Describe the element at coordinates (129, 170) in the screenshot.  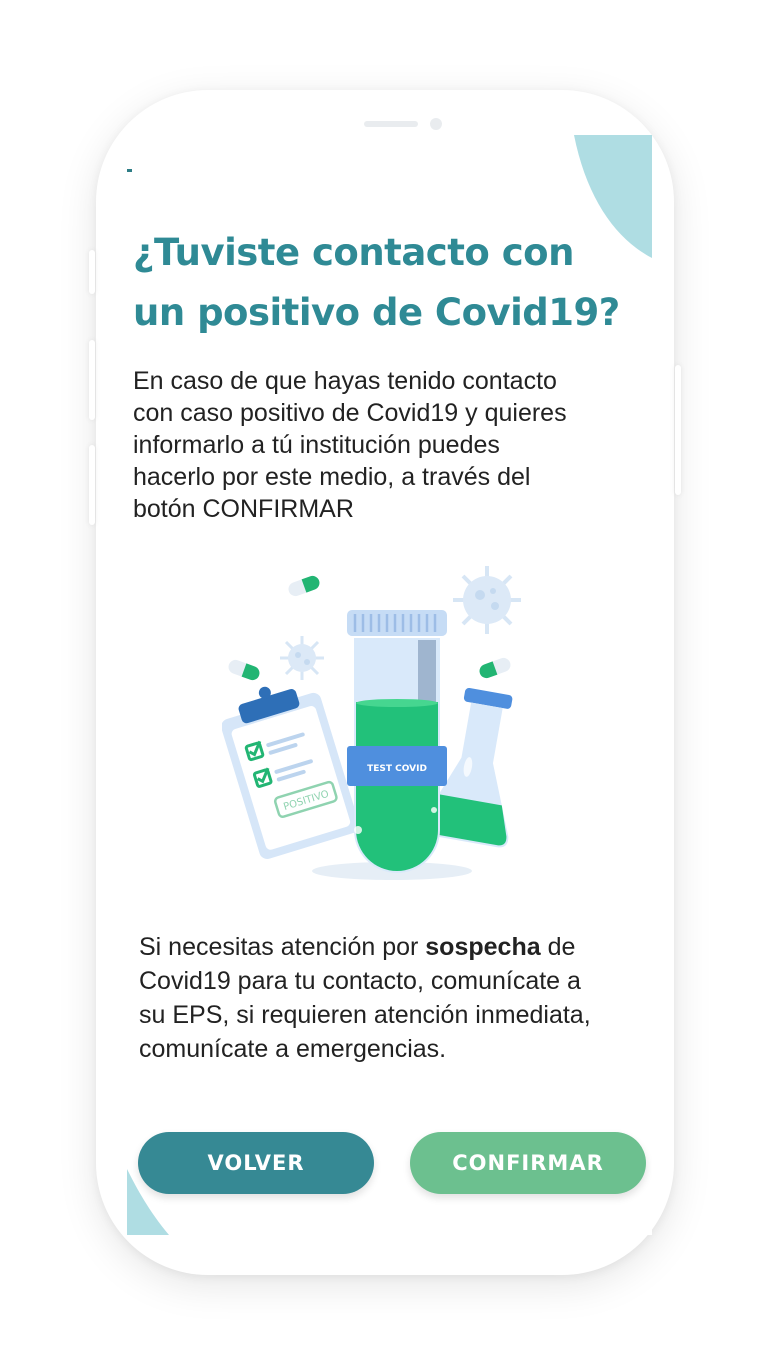
I see `decorative-mark` at that location.